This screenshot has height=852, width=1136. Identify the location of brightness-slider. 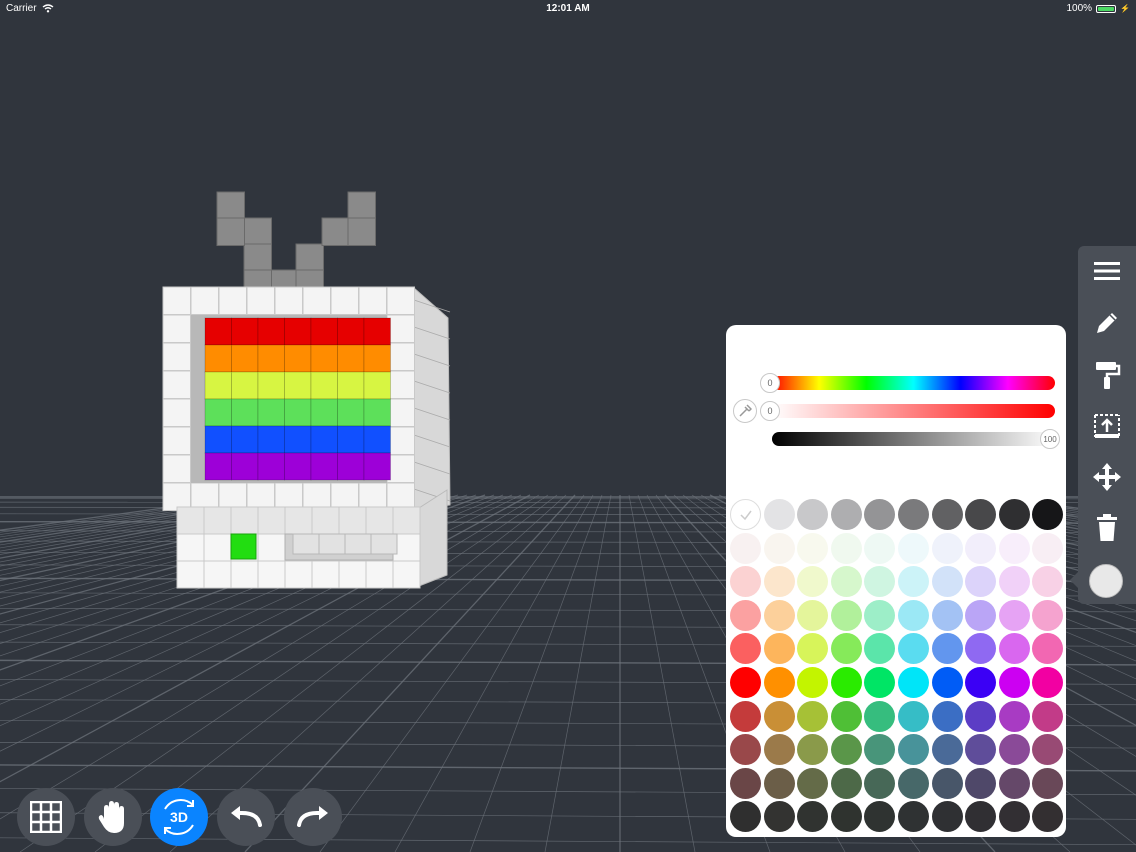
(913, 439).